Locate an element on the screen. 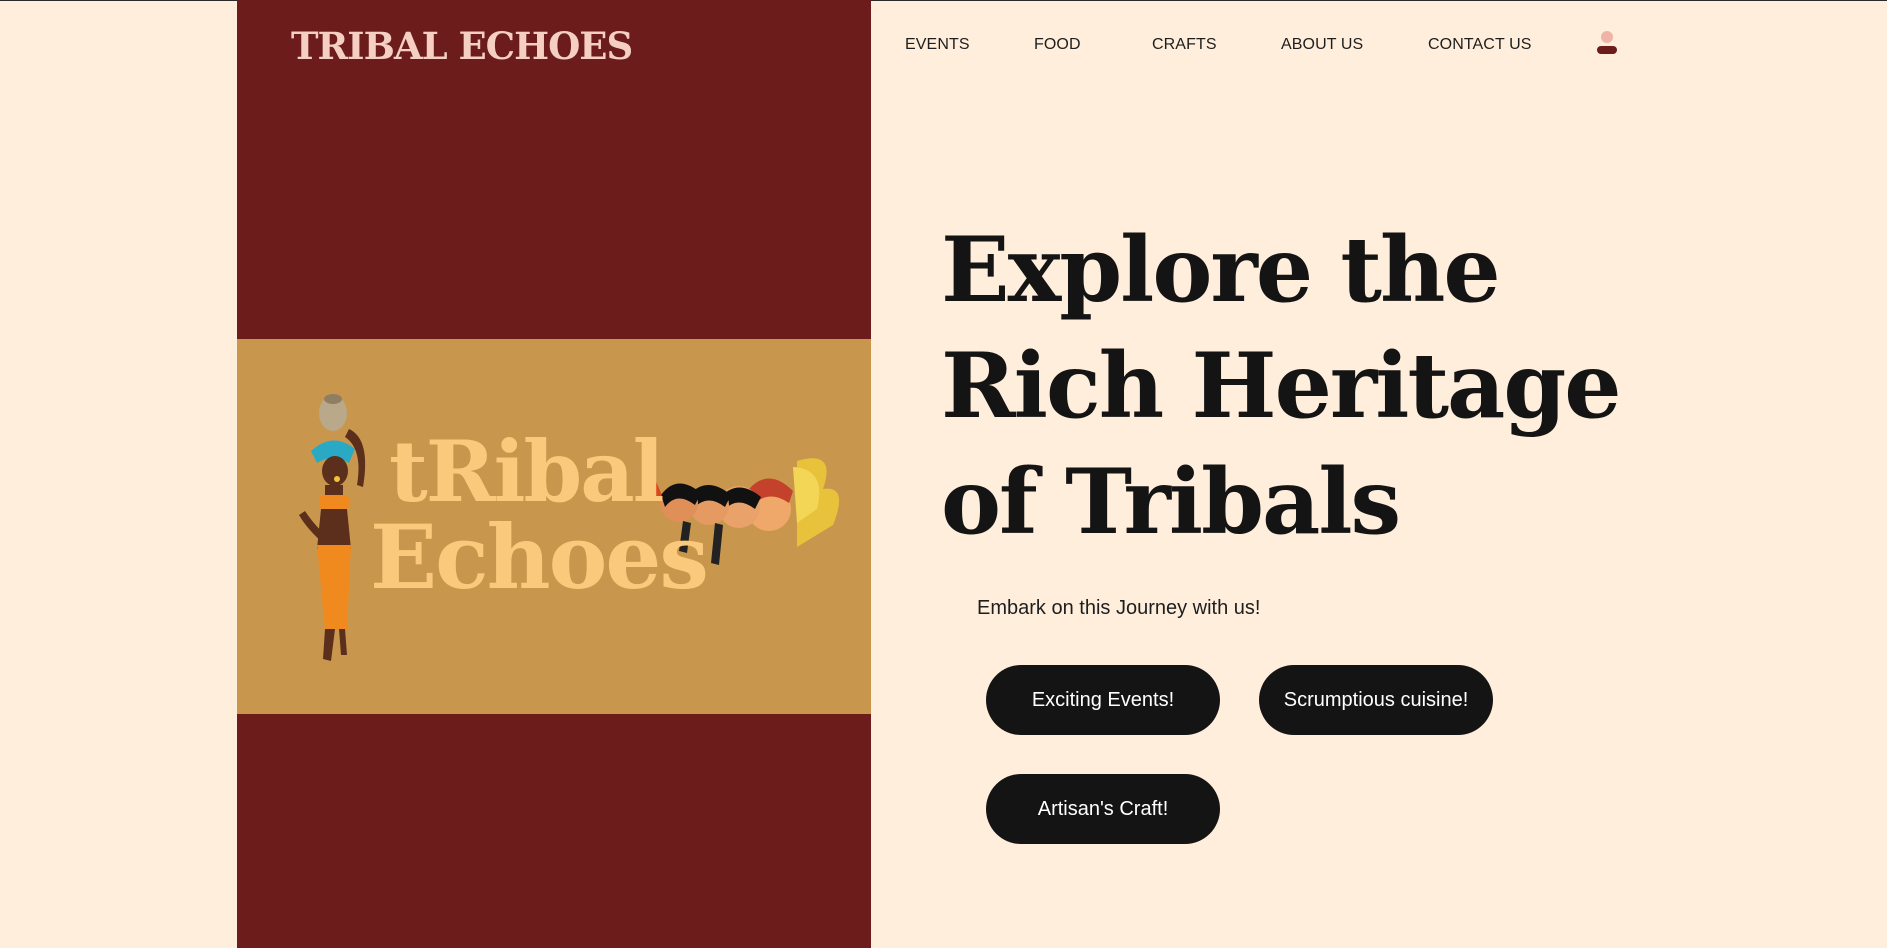 Image resolution: width=1887 pixels, height=948 pixels. hero-title-line: of Tribals is located at coordinates (1171, 502).